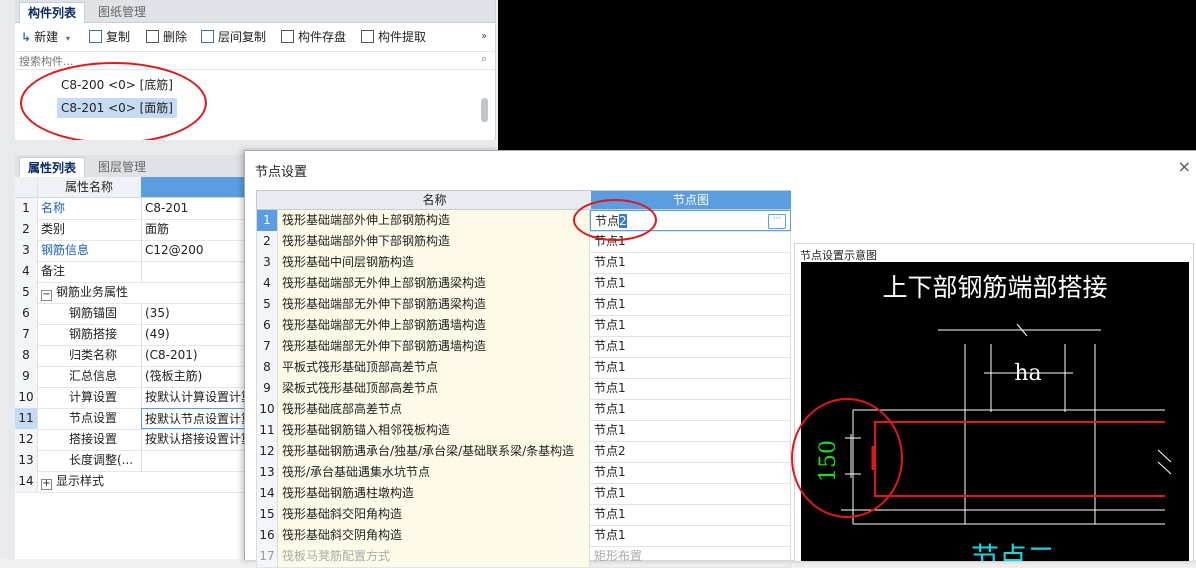 The height and width of the screenshot is (568, 1196). What do you see at coordinates (523, 557) in the screenshot?
I see `grid-row: 17 筏板马凳筋配置方式 矩形布置` at bounding box center [523, 557].